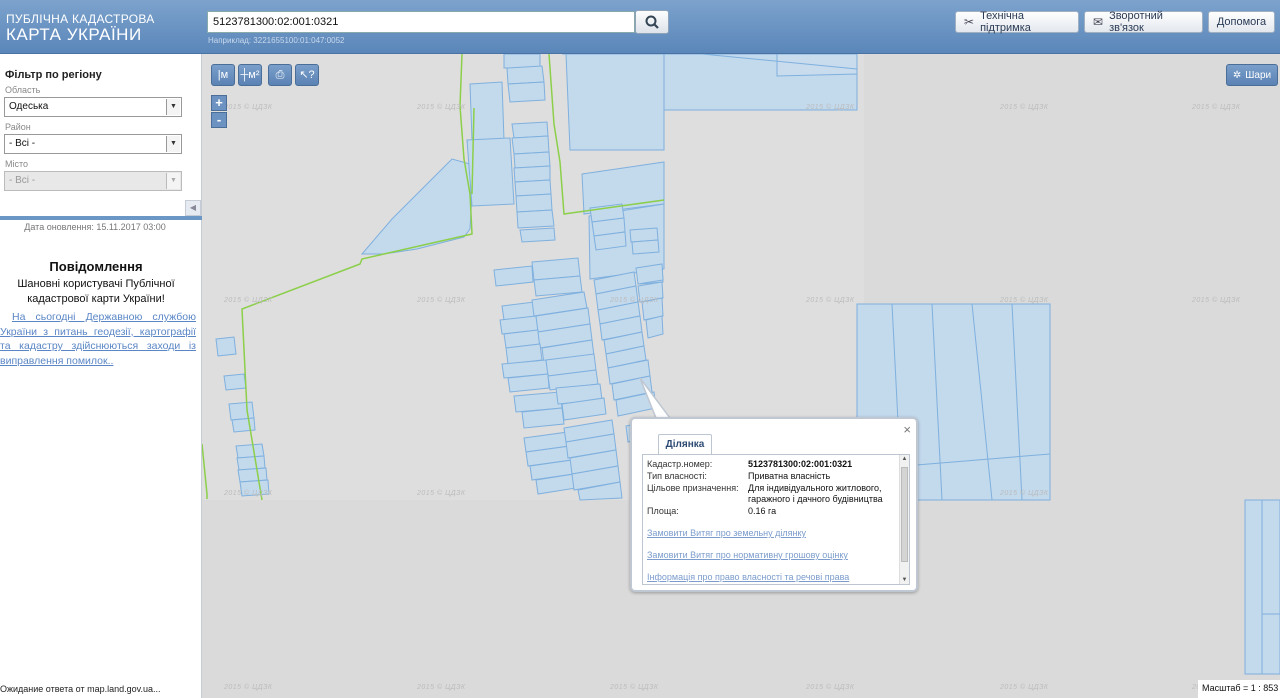  I want to click on update-date: Дата оновлення: 15.11.2017 03:00, so click(95, 227).